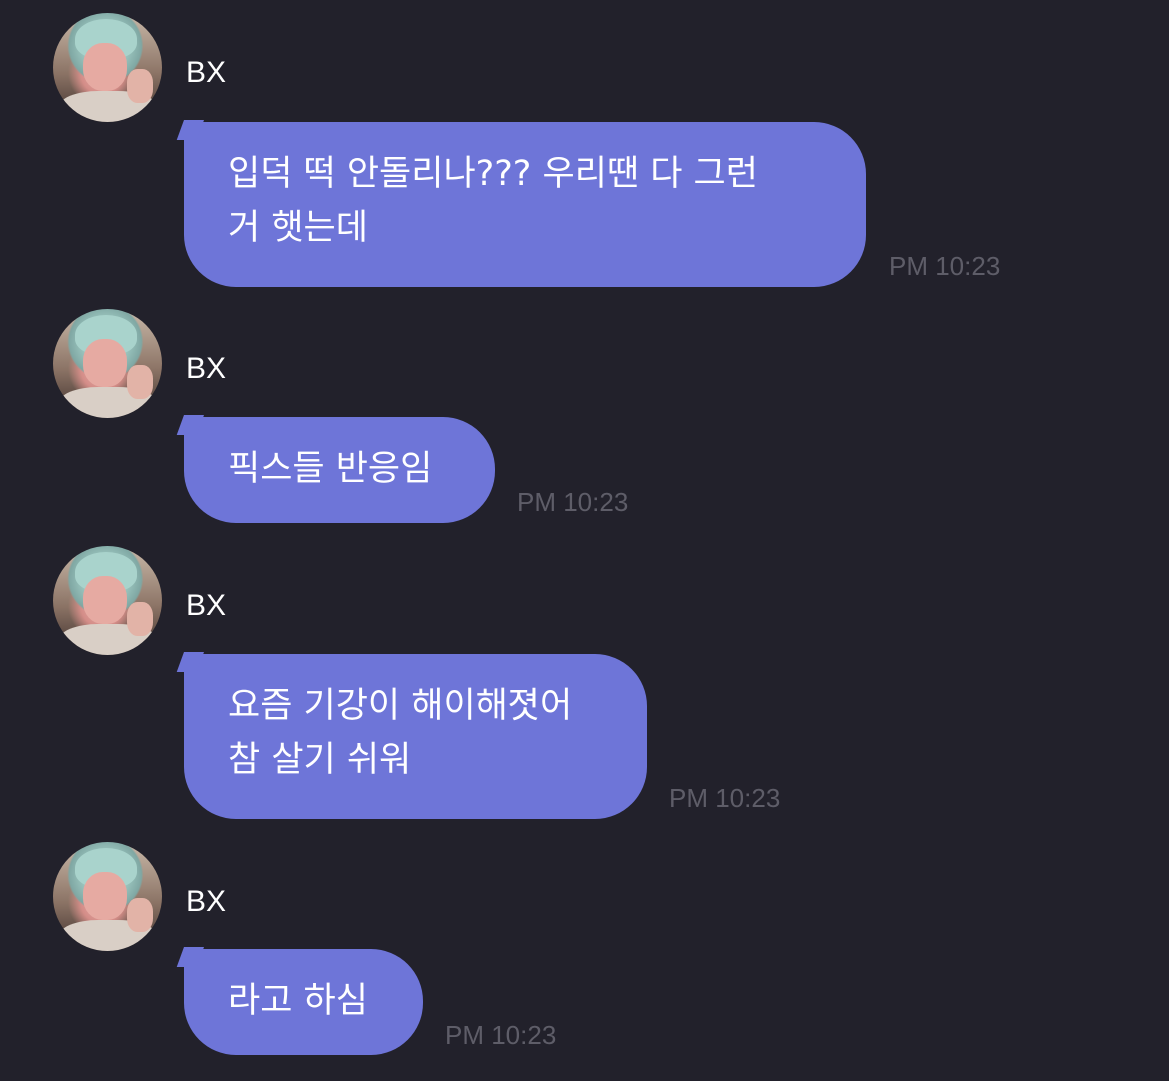 This screenshot has width=1169, height=1081. I want to click on message-bubble: 요즘 기강이 해이해졋어 참 살기 쉬워, so click(415, 736).